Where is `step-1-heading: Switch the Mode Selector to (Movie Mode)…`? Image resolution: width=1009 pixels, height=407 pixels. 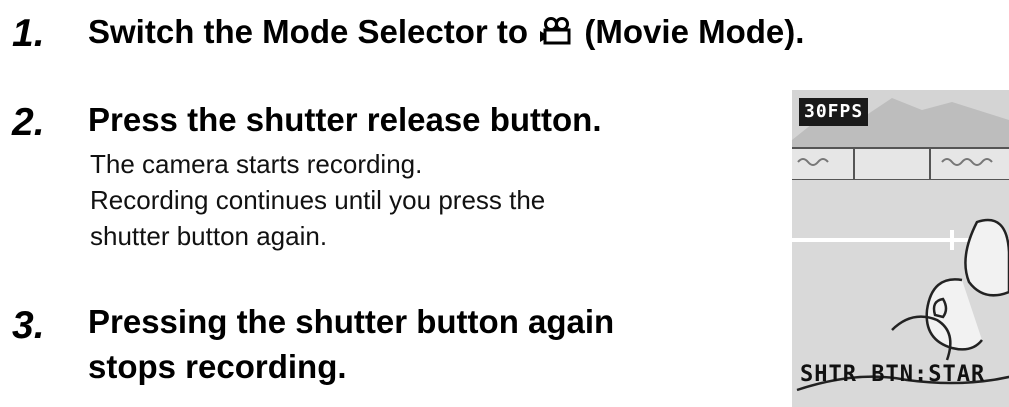
step-1-heading: Switch the Mode Selector to (Movie Mode)… is located at coordinates (446, 33).